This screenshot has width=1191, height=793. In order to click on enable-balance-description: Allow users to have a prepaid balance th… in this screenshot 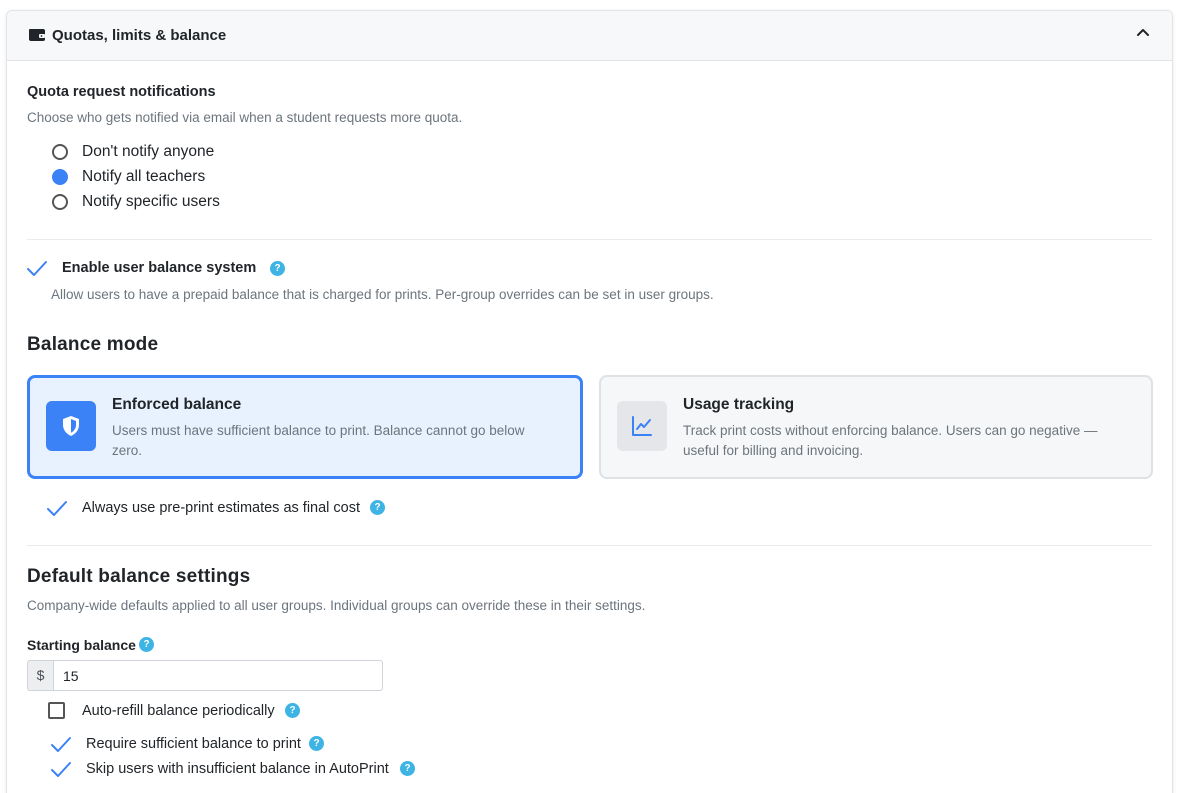, I will do `click(382, 294)`.